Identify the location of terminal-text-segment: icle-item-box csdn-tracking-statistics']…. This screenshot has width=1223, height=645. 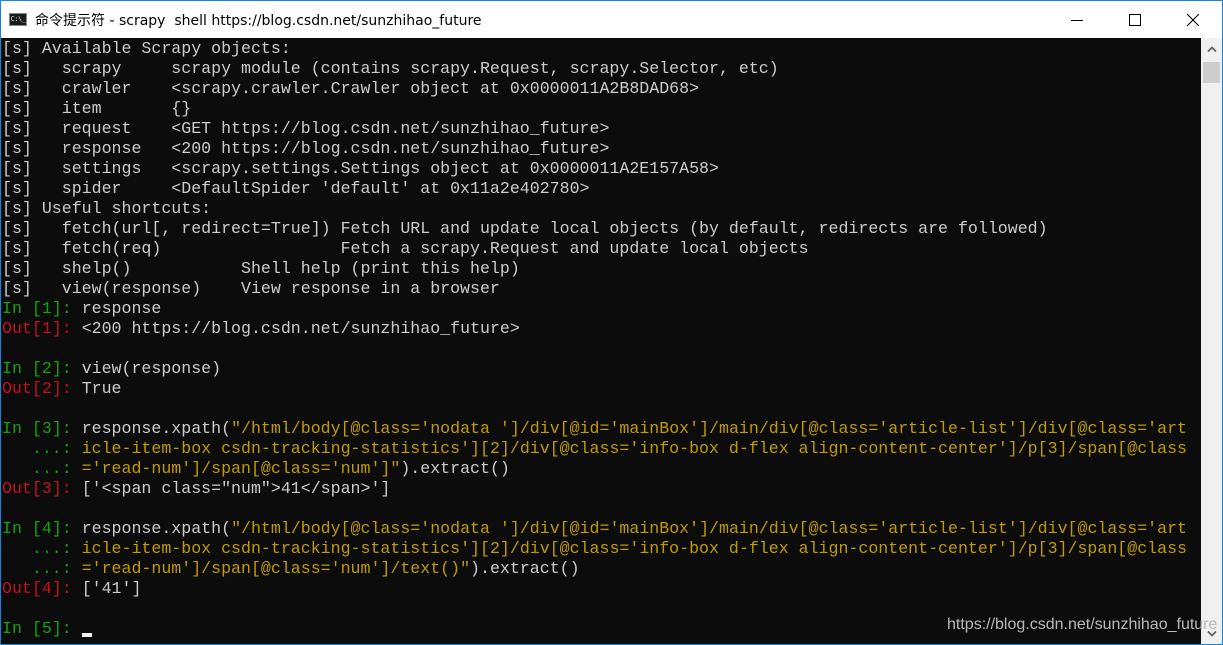
(634, 548).